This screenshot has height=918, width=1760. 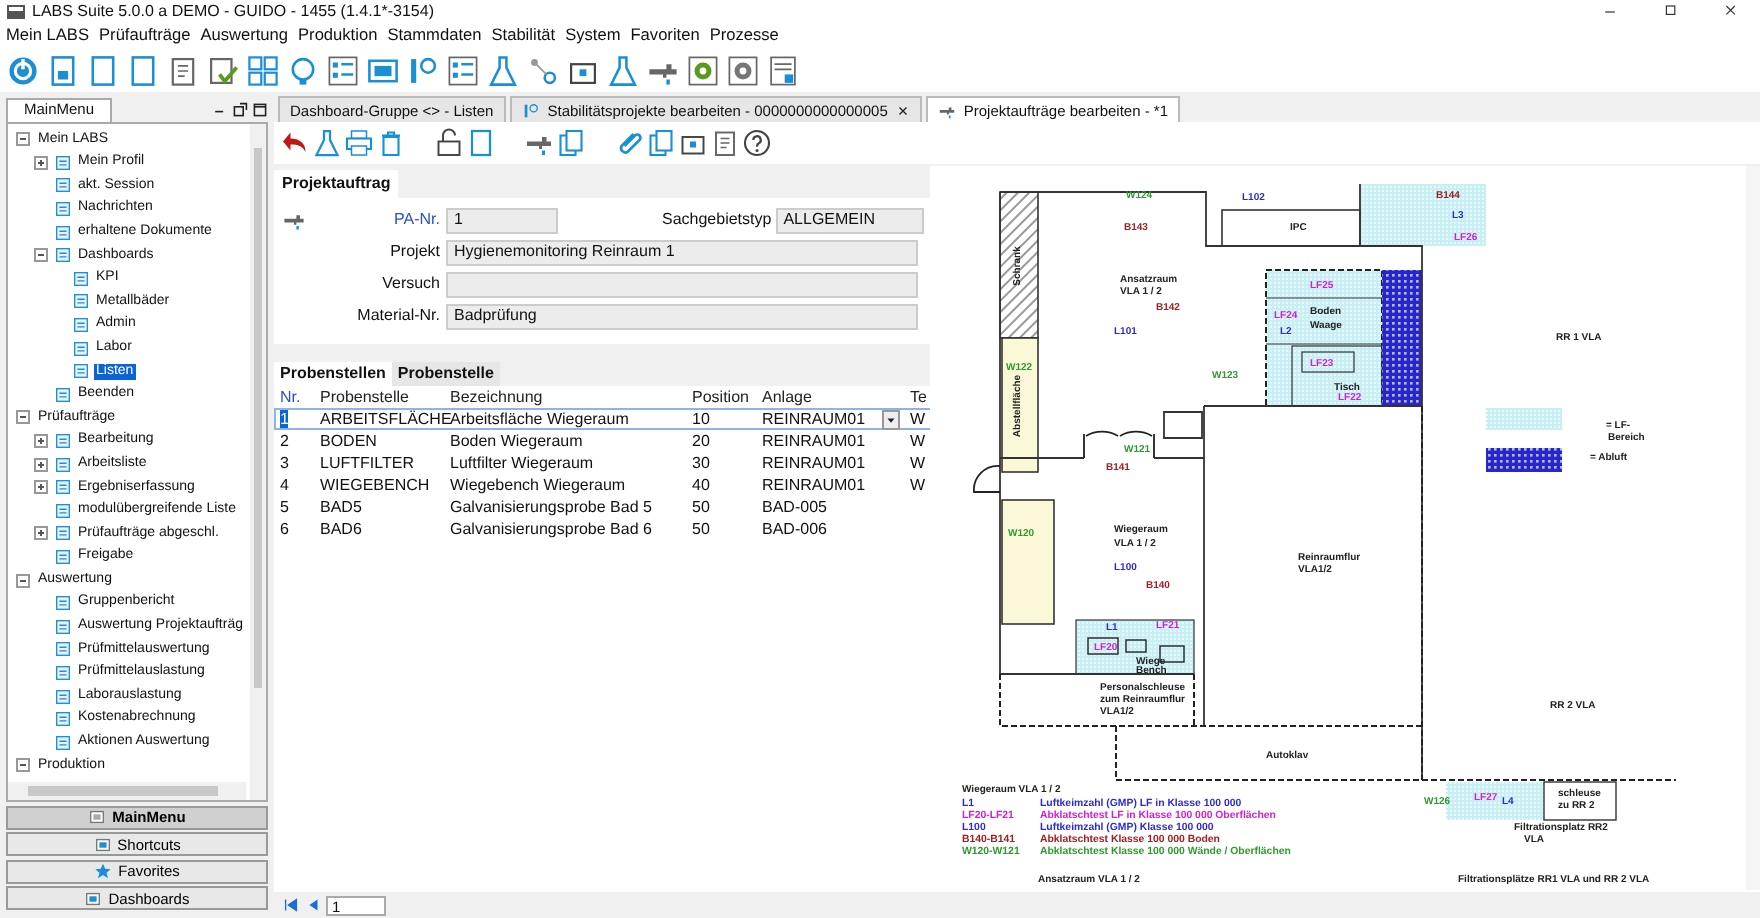 What do you see at coordinates (386, 418) in the screenshot?
I see `table-cell: ARBEITSFLÄCHE` at bounding box center [386, 418].